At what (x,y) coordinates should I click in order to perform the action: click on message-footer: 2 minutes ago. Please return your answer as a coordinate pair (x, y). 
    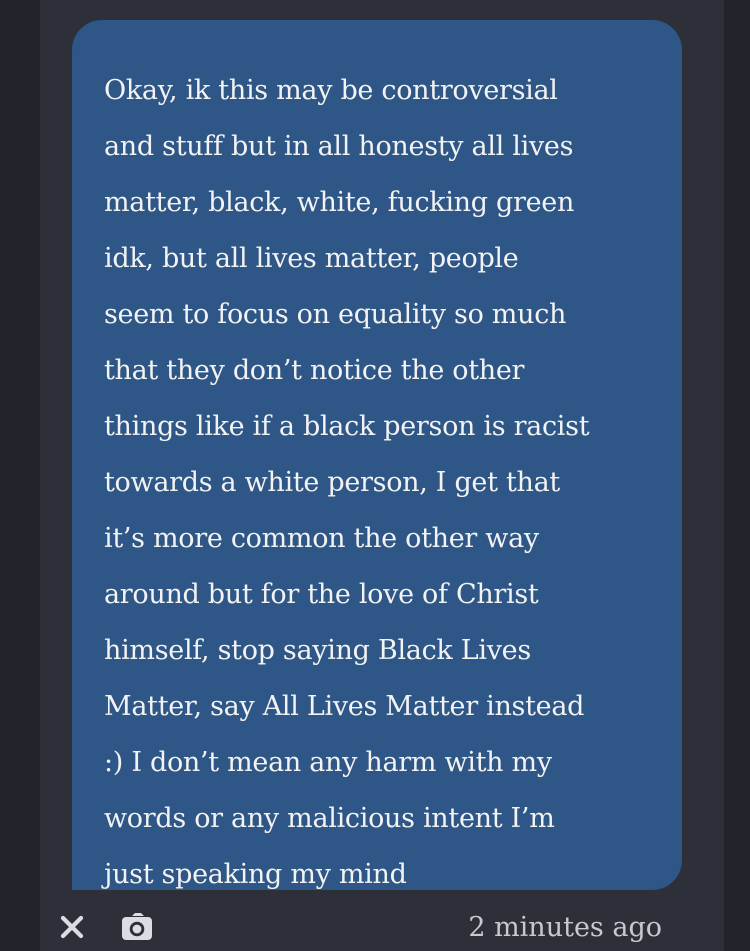
    Looking at the image, I should click on (375, 925).